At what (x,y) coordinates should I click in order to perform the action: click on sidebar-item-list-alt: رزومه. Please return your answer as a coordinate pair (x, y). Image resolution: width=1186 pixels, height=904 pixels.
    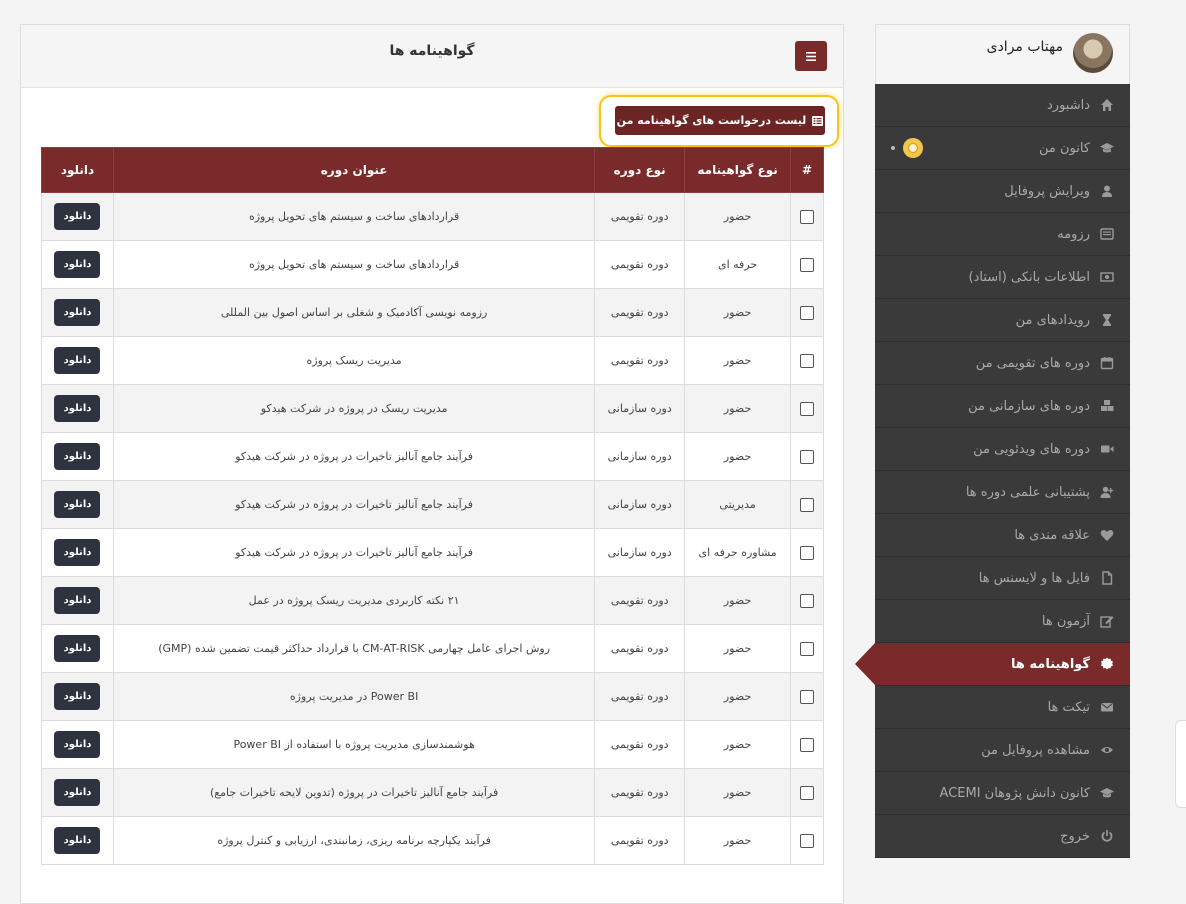
    Looking at the image, I should click on (1002, 234).